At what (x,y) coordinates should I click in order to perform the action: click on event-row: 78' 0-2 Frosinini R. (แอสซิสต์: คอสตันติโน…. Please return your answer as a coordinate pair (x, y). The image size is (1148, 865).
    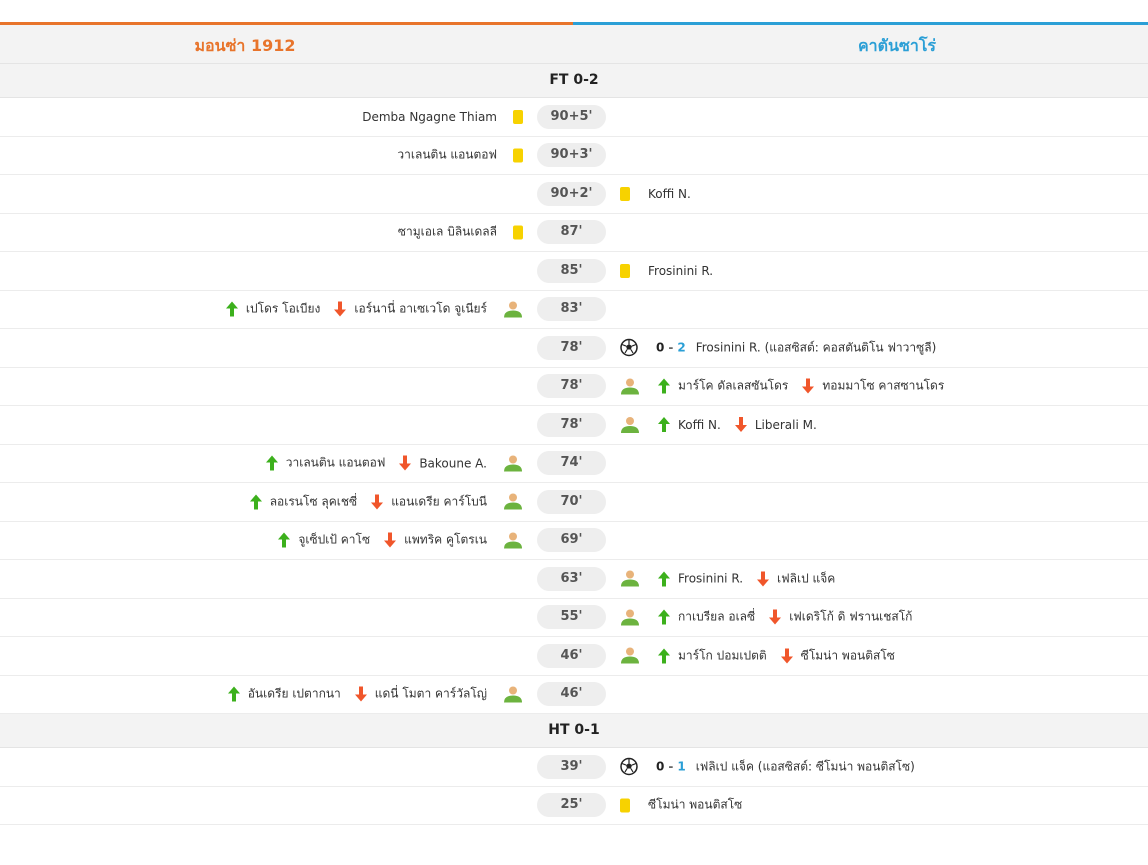
    Looking at the image, I should click on (574, 348).